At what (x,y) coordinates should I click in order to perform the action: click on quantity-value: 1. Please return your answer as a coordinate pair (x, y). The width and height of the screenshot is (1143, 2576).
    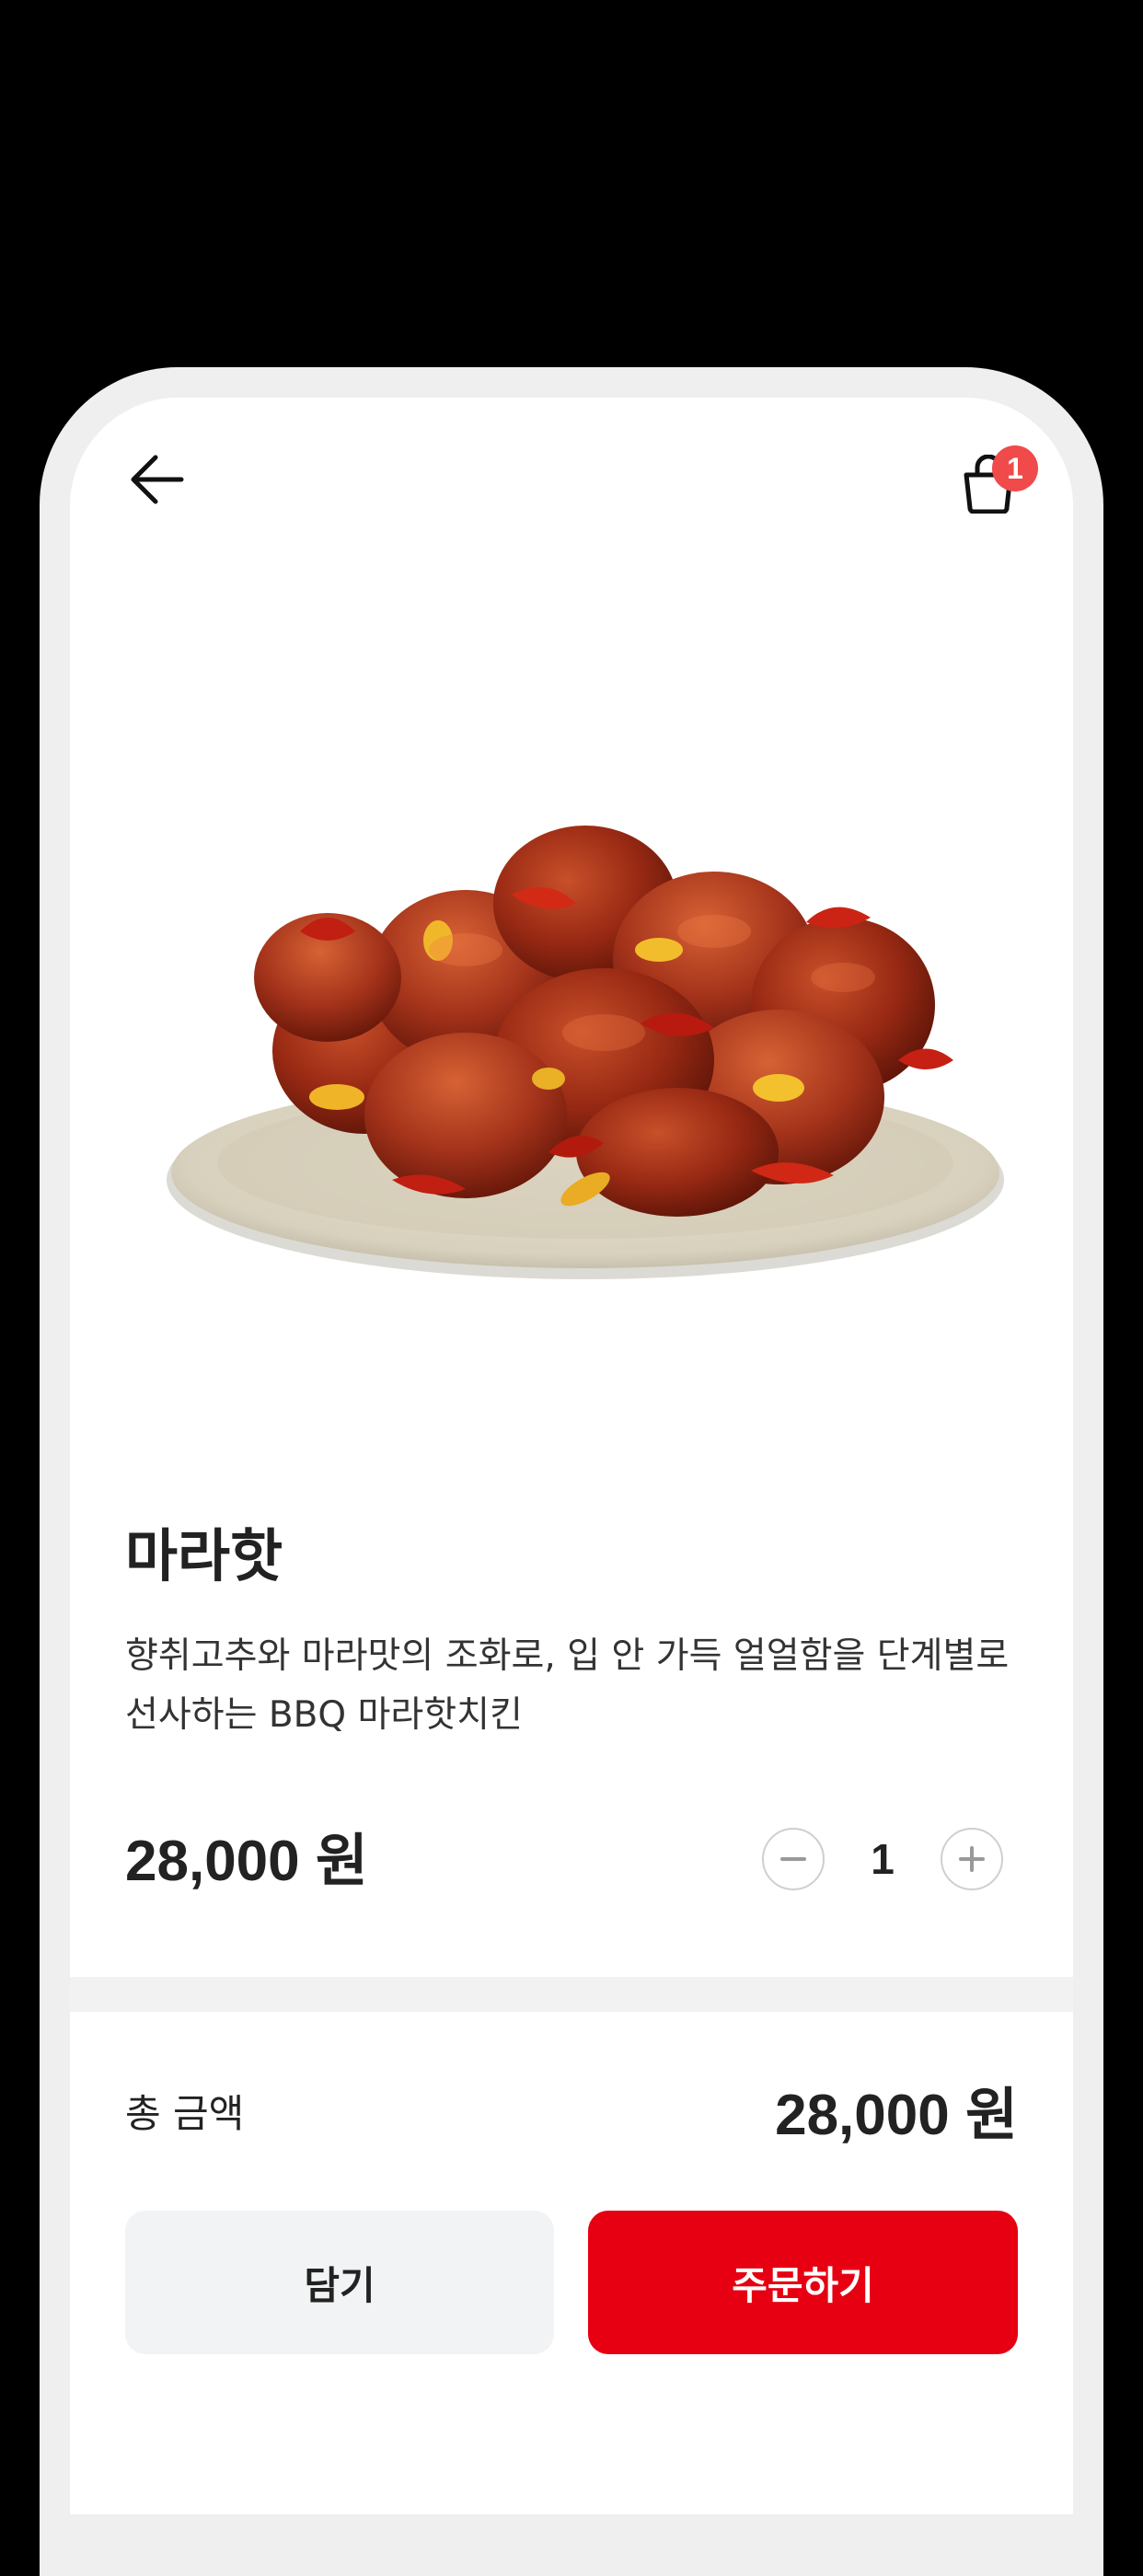
    Looking at the image, I should click on (883, 1859).